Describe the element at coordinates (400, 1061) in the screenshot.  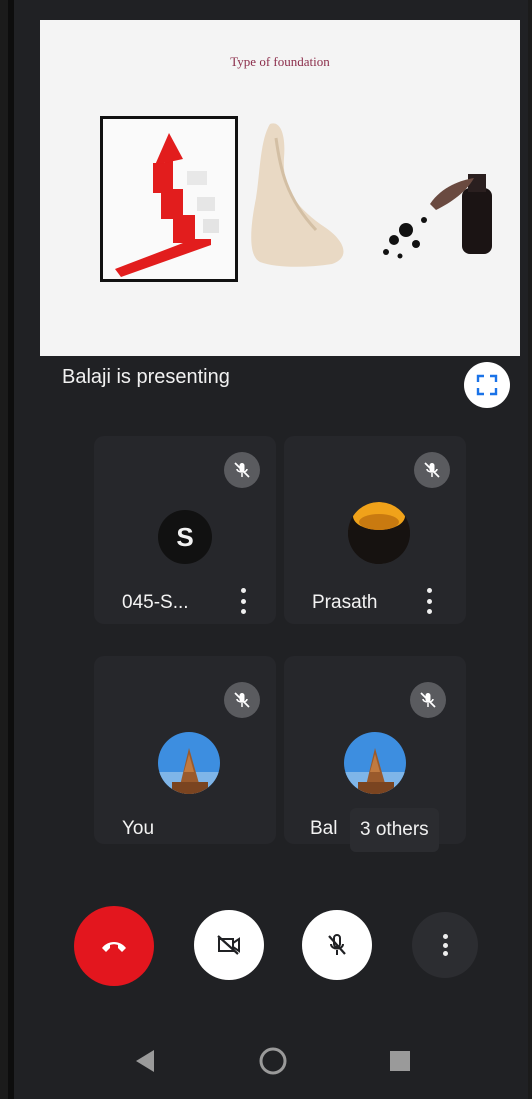
I see `recents-square-icon` at that location.